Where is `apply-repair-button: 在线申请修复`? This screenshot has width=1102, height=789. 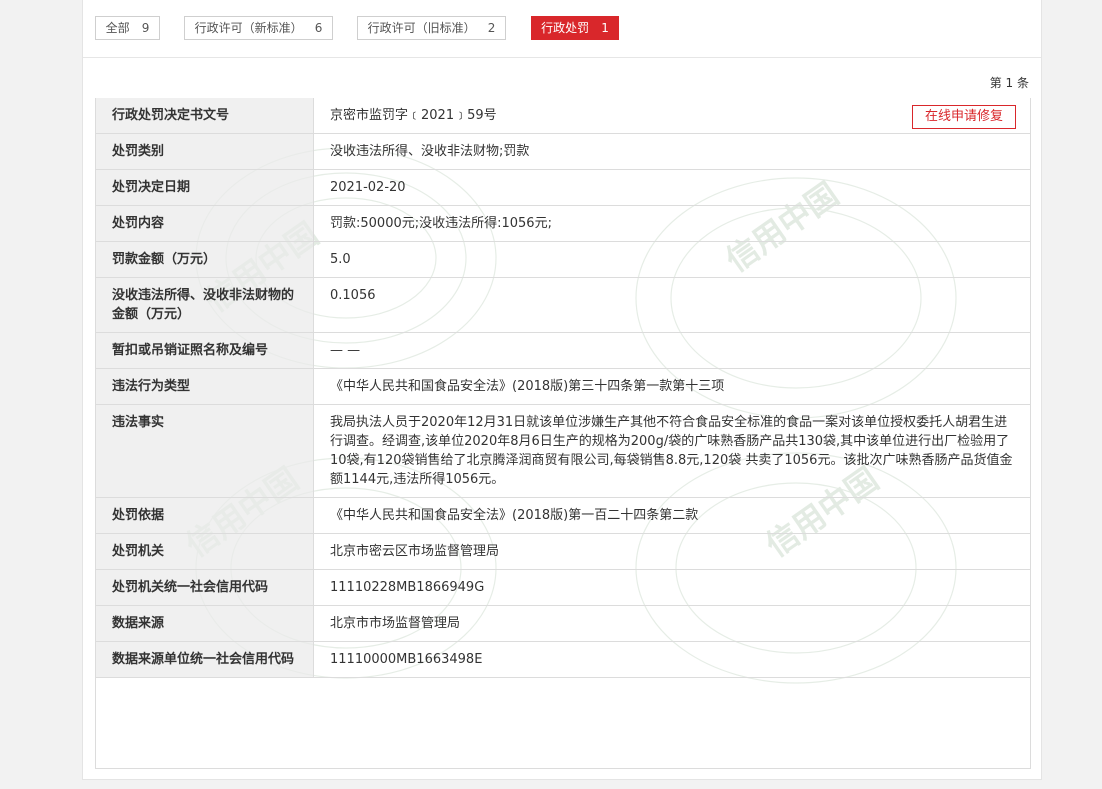
apply-repair-button: 在线申请修复 is located at coordinates (963, 117).